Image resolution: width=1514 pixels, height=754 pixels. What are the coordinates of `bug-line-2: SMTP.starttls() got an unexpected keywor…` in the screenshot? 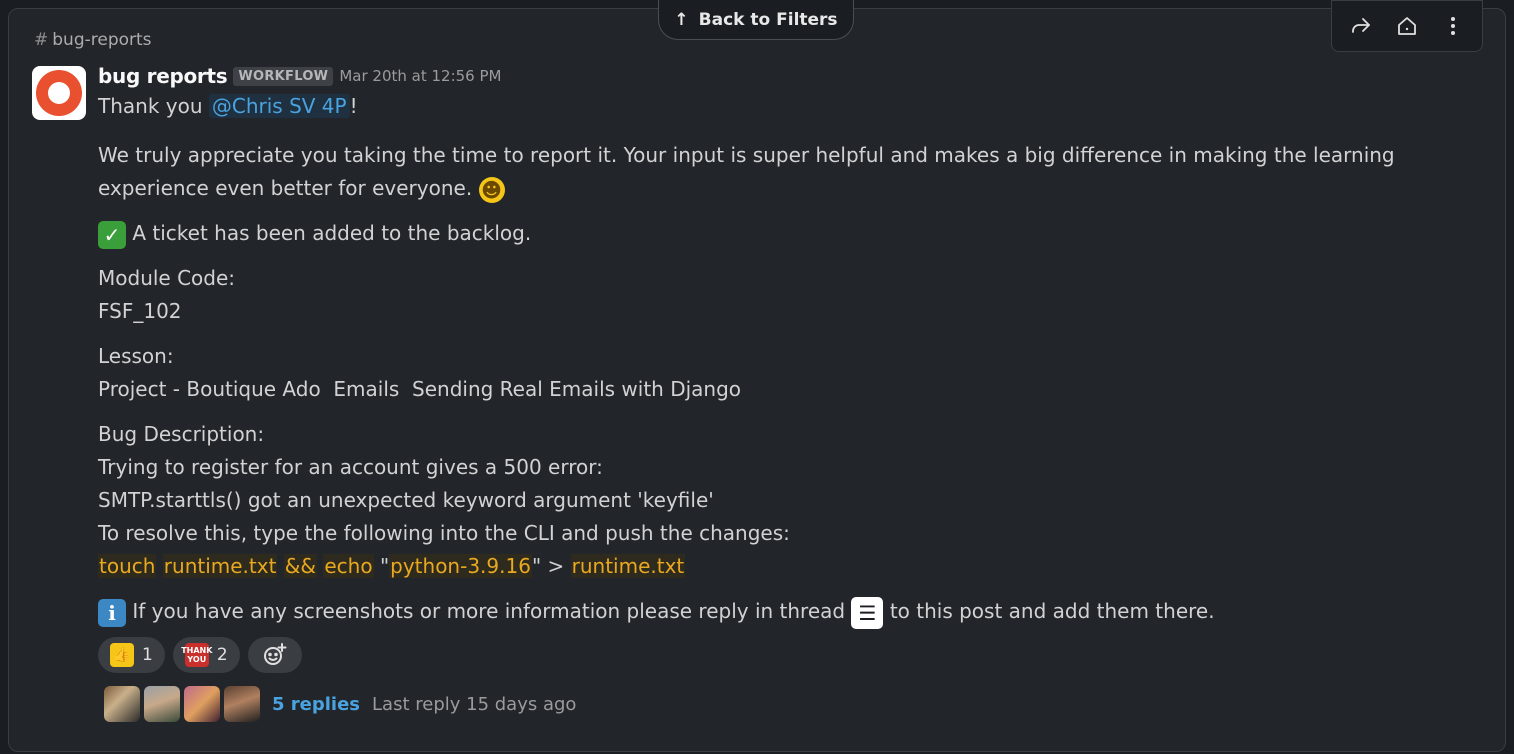 It's located at (406, 500).